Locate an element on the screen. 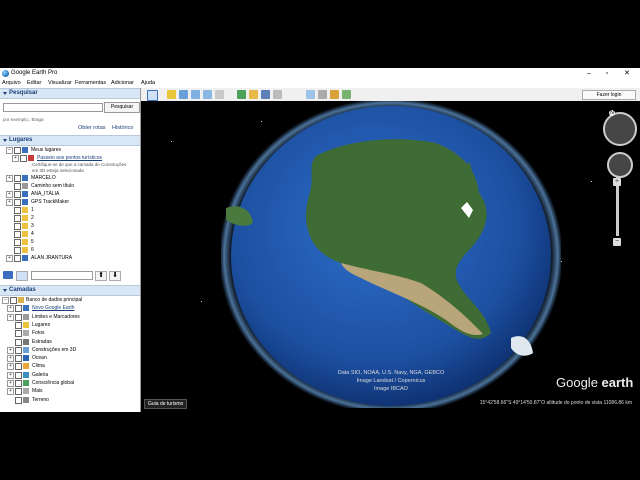  menu-arquivo: Arquivo is located at coordinates (11, 83).